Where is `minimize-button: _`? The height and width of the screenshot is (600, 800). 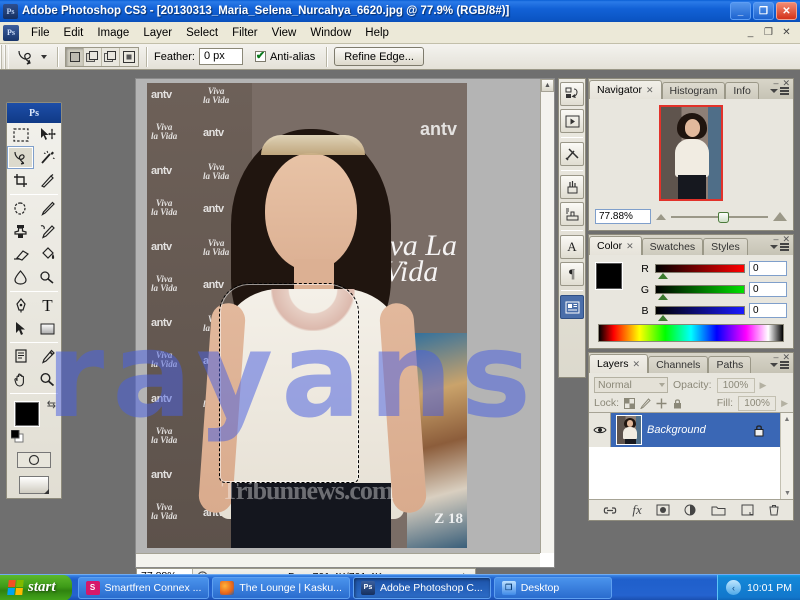
minimize-button: _ is located at coordinates (740, 11).